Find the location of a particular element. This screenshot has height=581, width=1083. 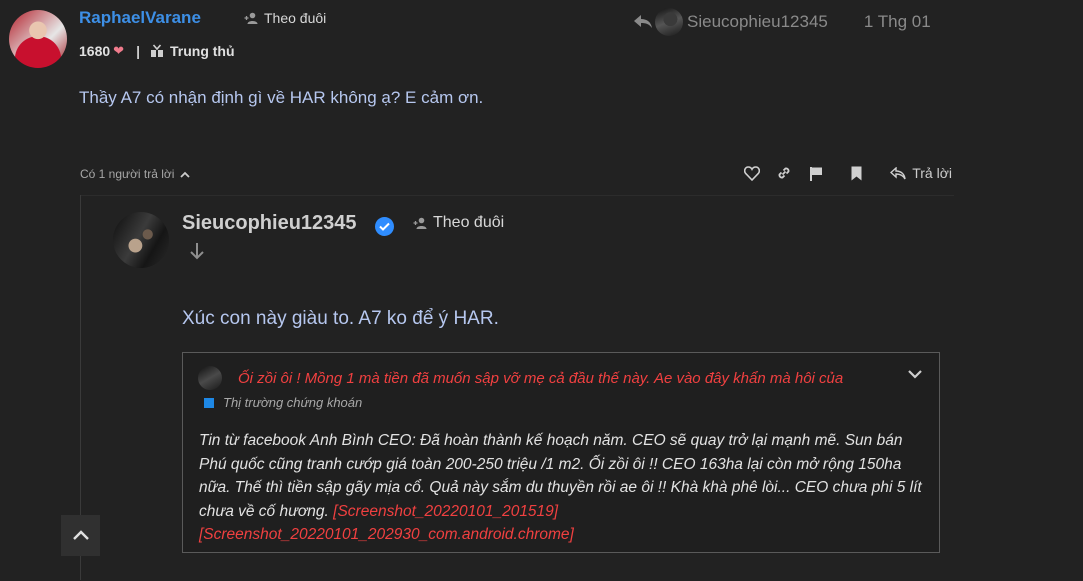

quote-category-label: Thị trường chứng khoán is located at coordinates (293, 402).